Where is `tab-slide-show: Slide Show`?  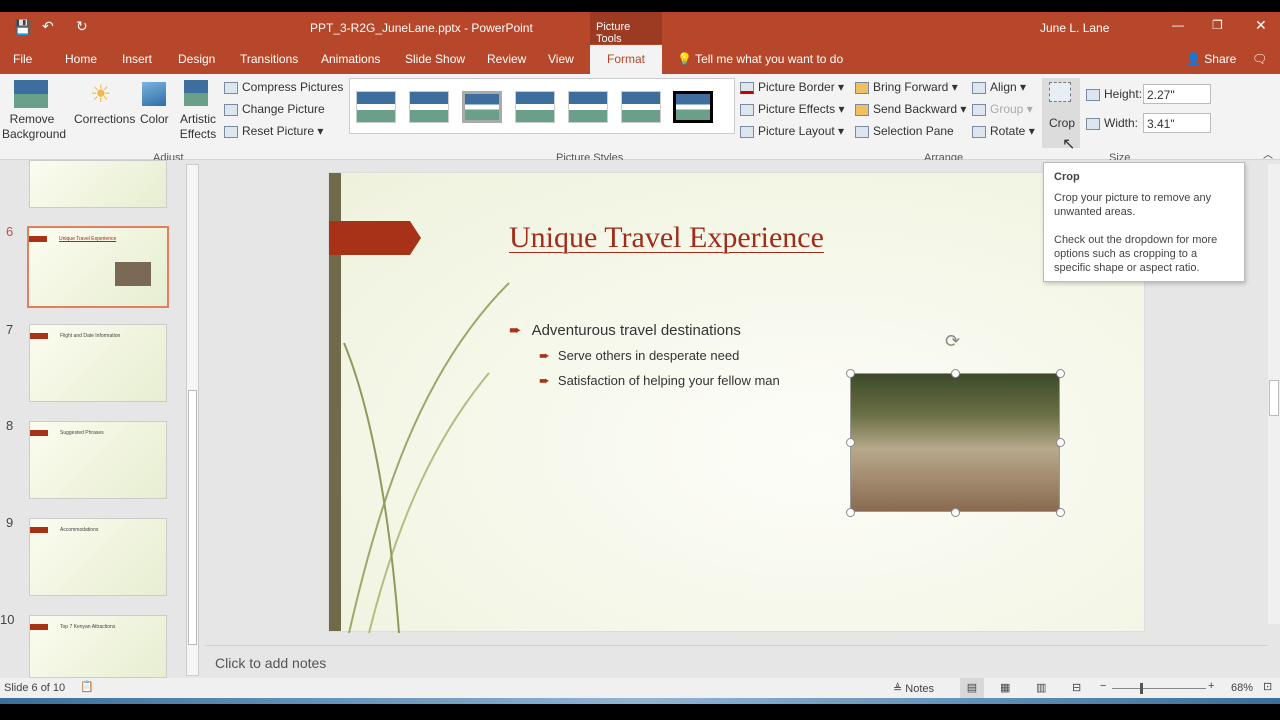 tab-slide-show: Slide Show is located at coordinates (435, 59).